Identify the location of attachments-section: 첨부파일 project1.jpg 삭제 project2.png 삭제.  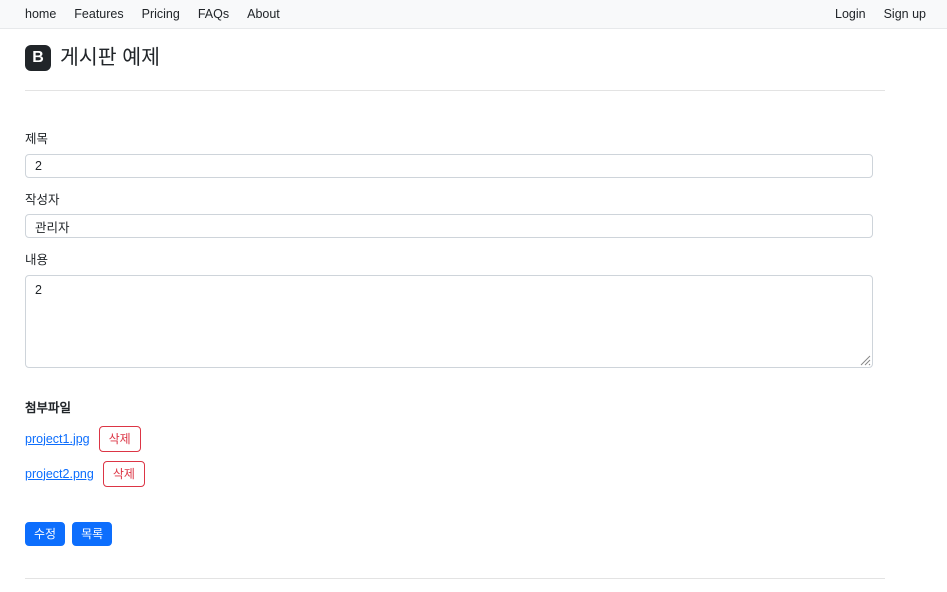
(455, 442).